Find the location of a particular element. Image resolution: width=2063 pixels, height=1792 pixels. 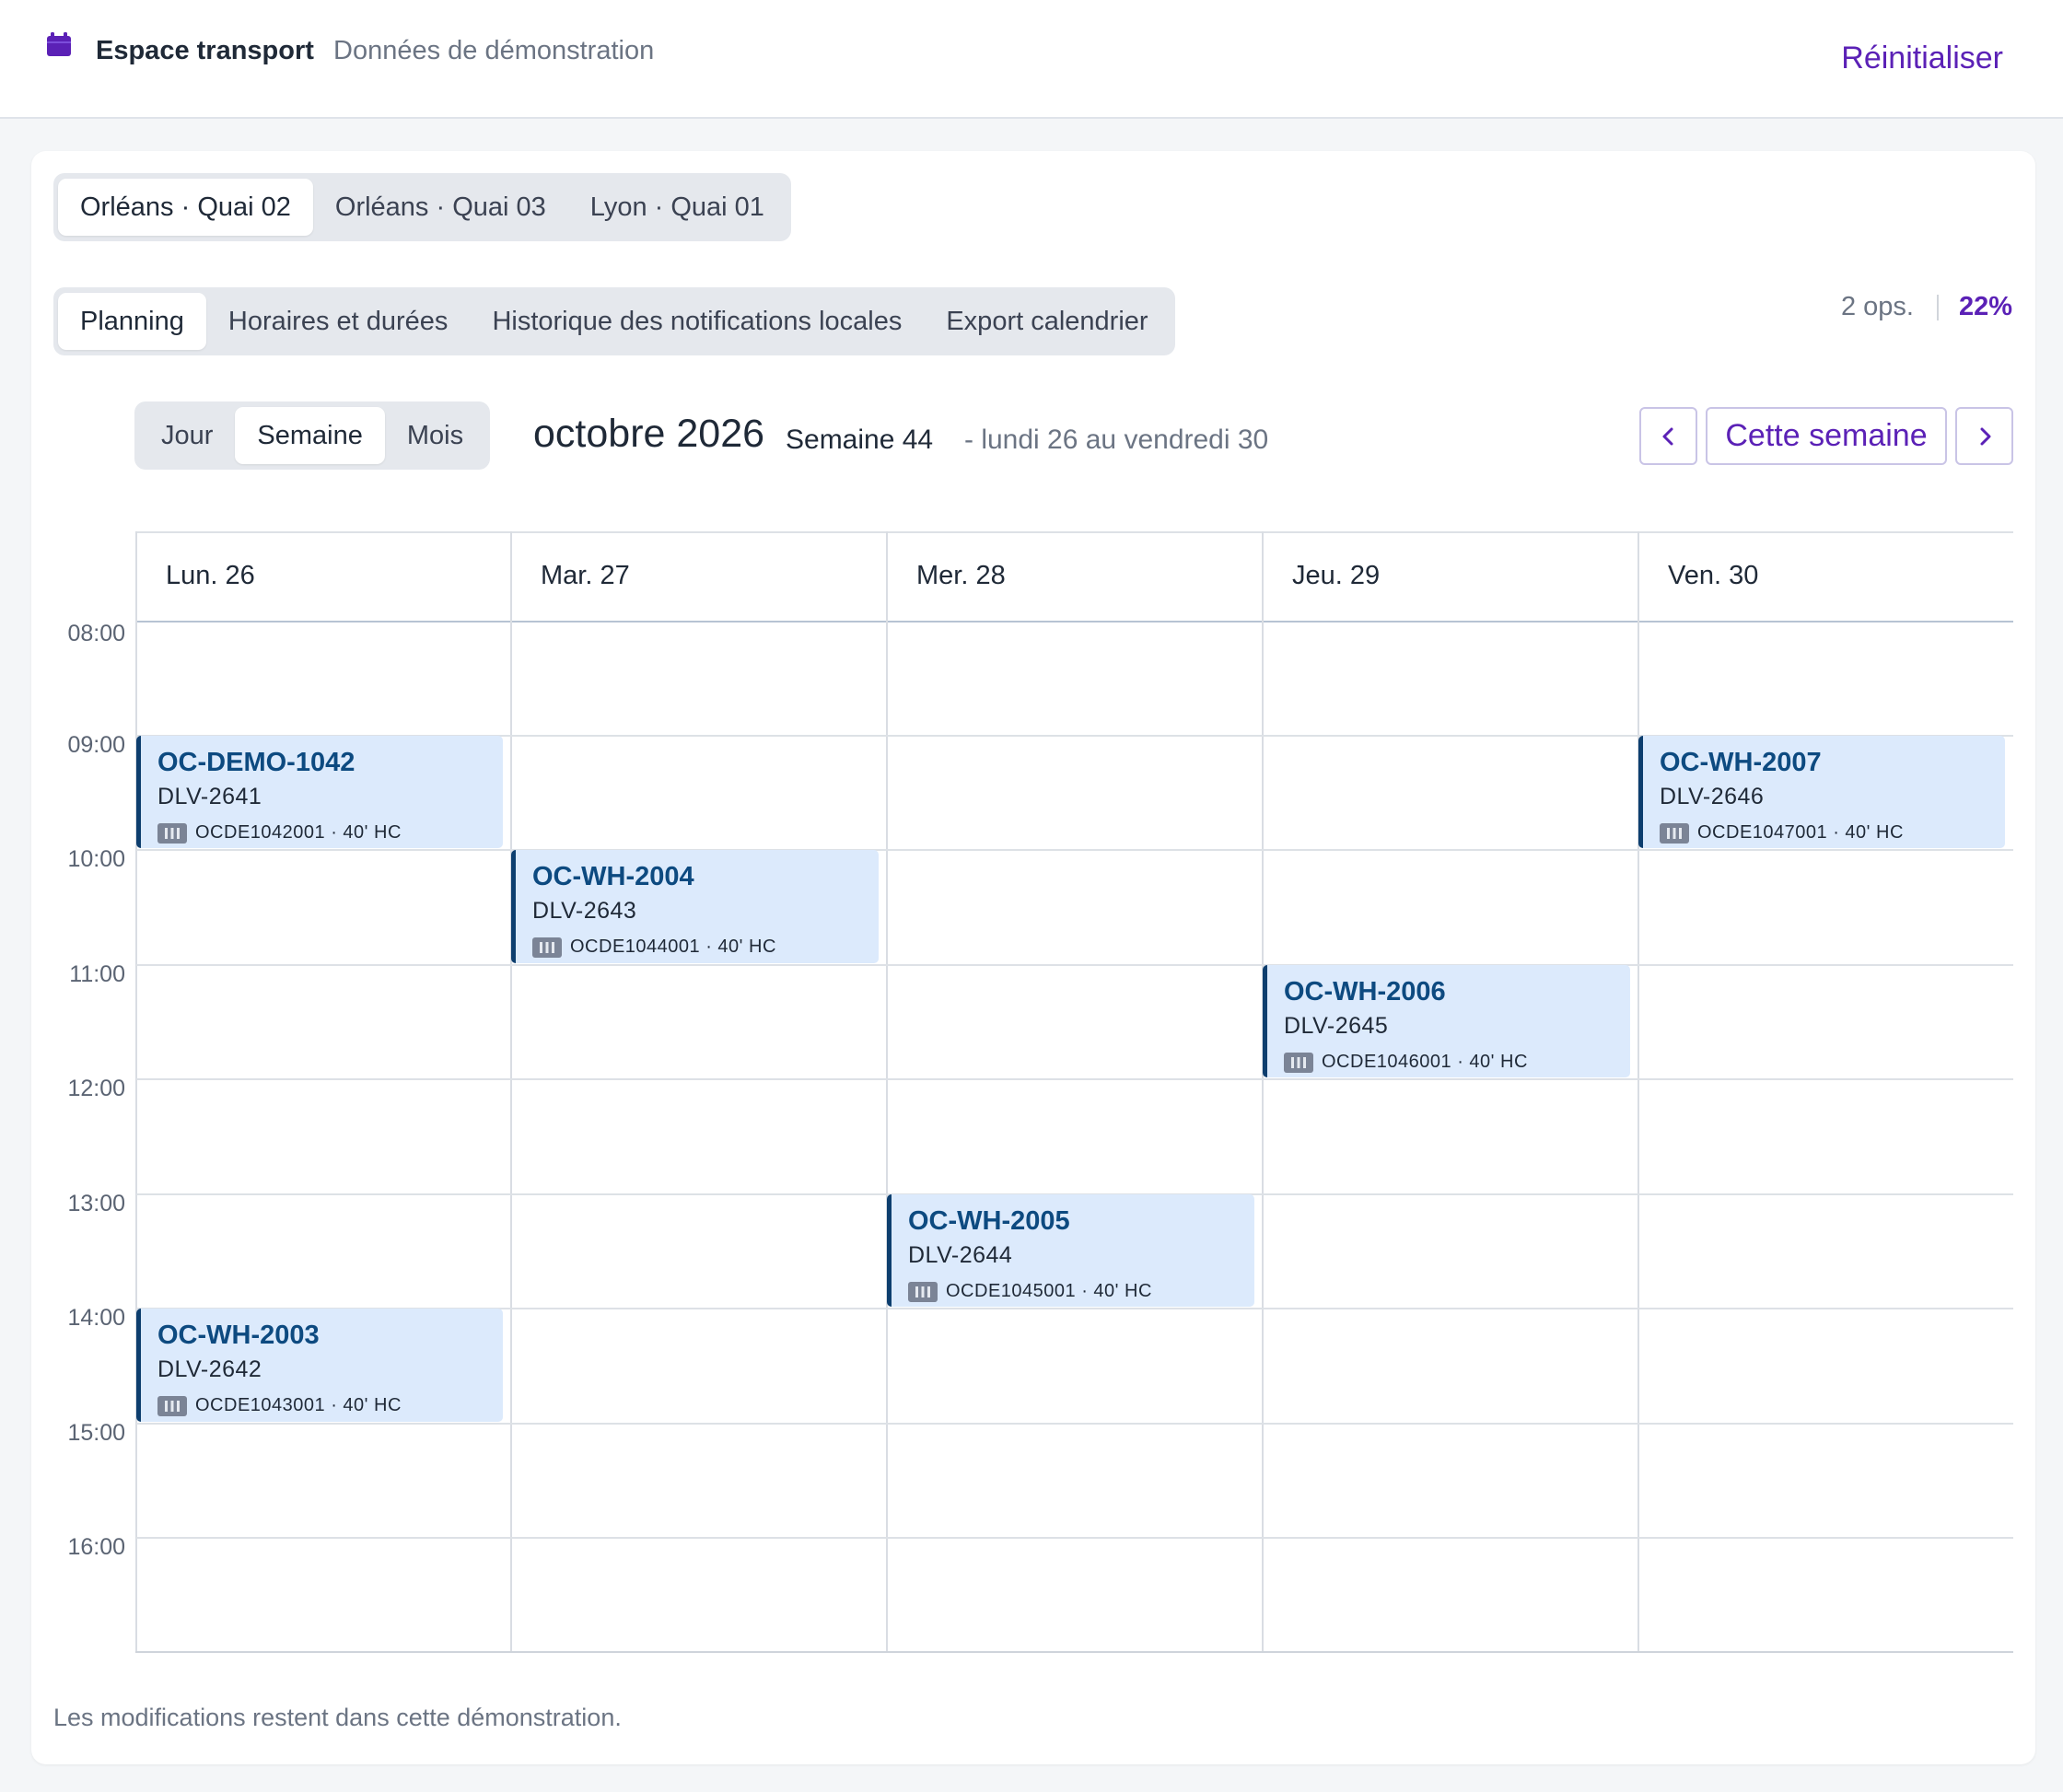

appointment-card: OC-WH-2005 DLV-2644 OCDE1045001 · 40' HC is located at coordinates (1070, 1250).